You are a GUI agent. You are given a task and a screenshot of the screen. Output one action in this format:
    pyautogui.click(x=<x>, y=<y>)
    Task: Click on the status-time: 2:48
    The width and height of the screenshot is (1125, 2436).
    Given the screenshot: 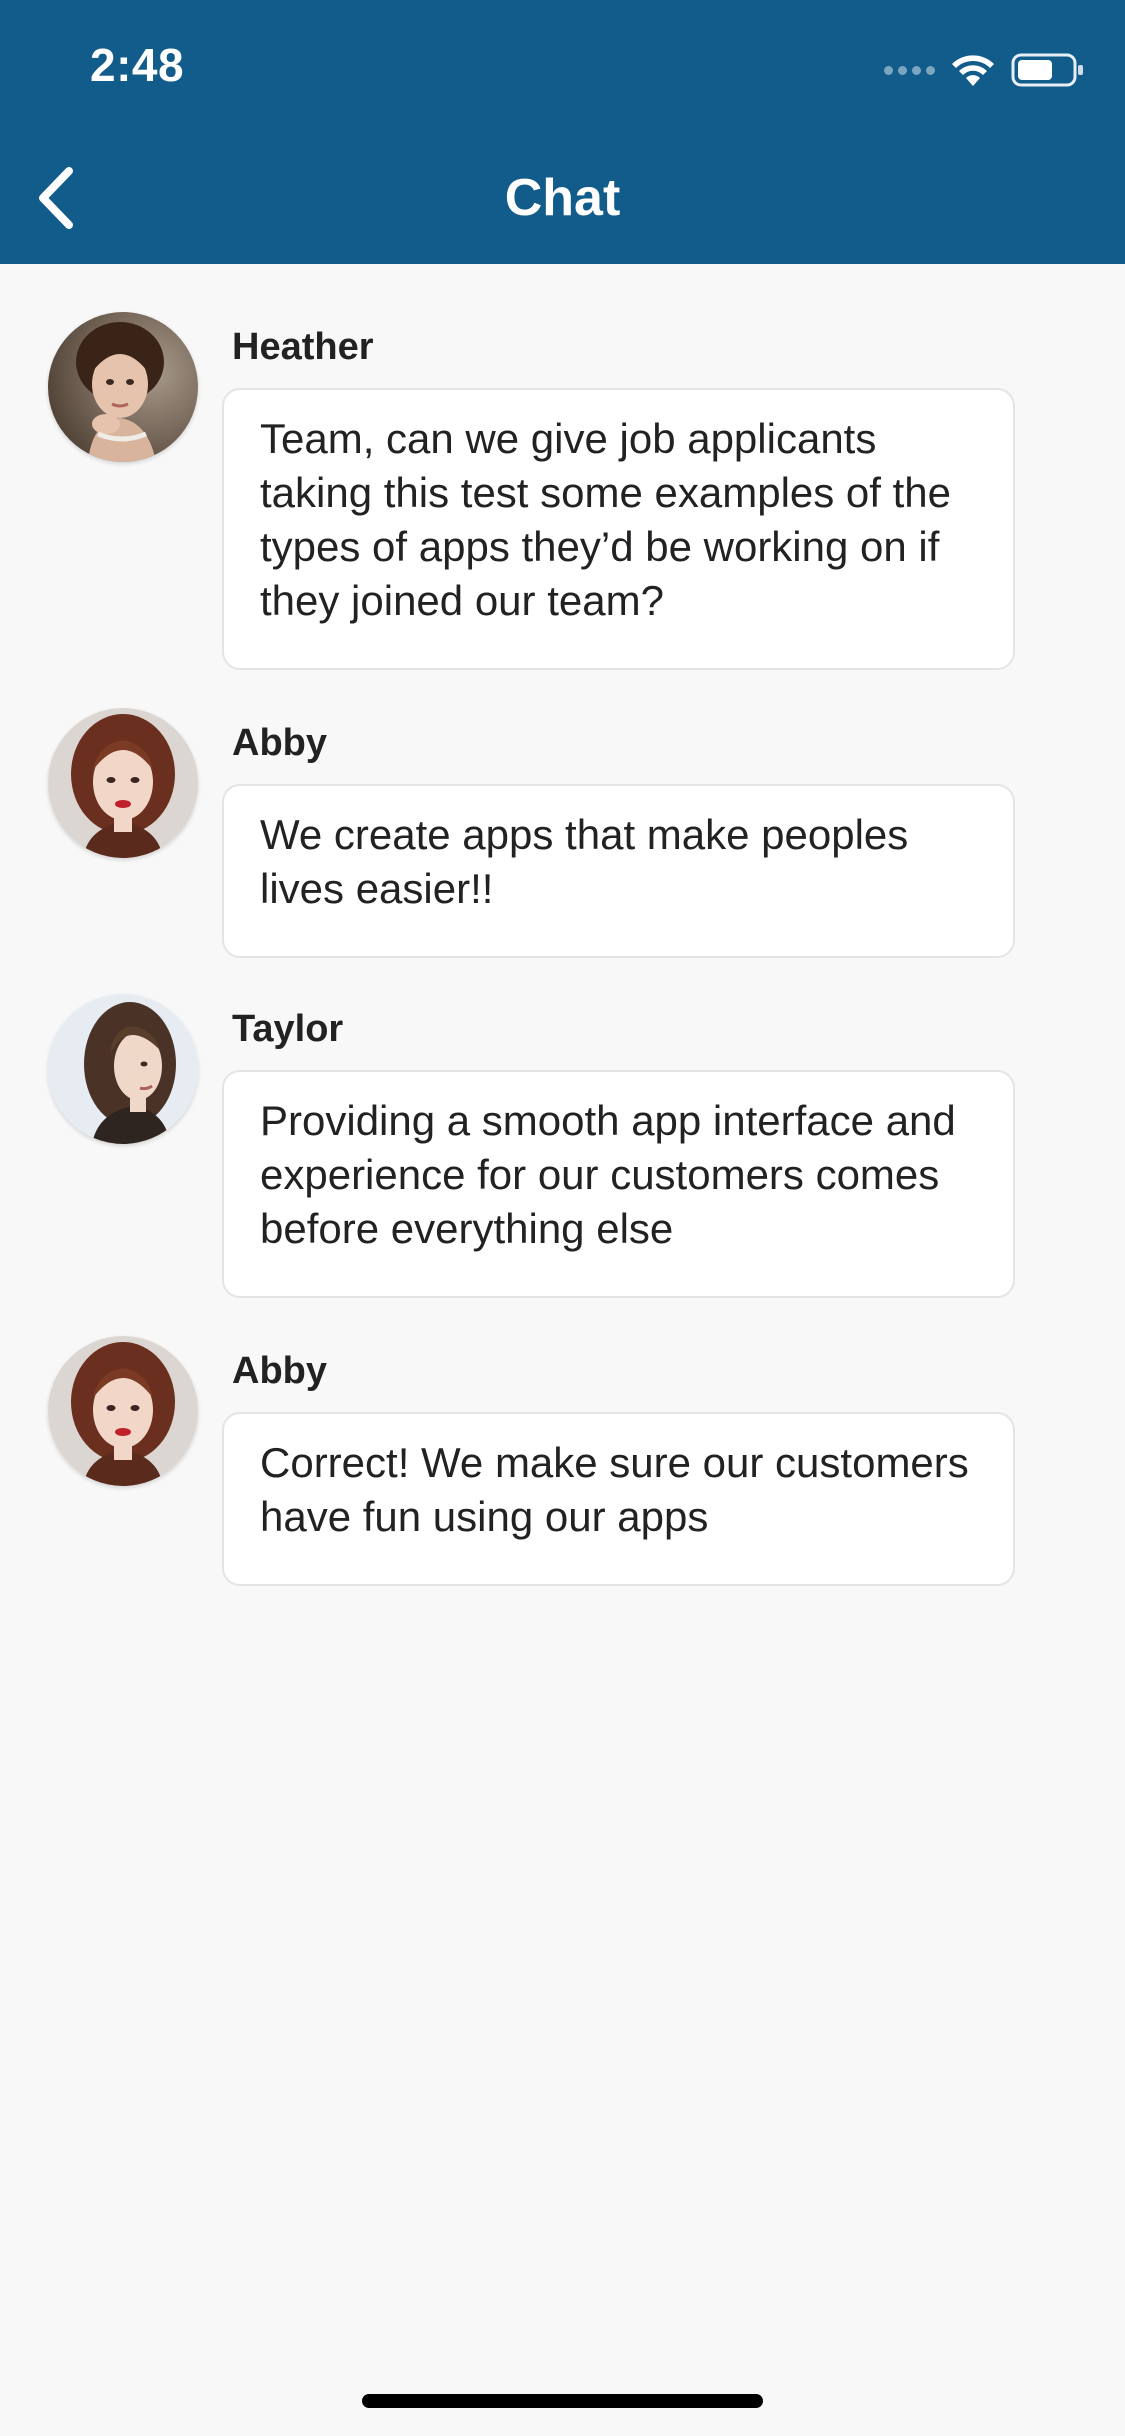 What is the action you would take?
    pyautogui.click(x=137, y=65)
    